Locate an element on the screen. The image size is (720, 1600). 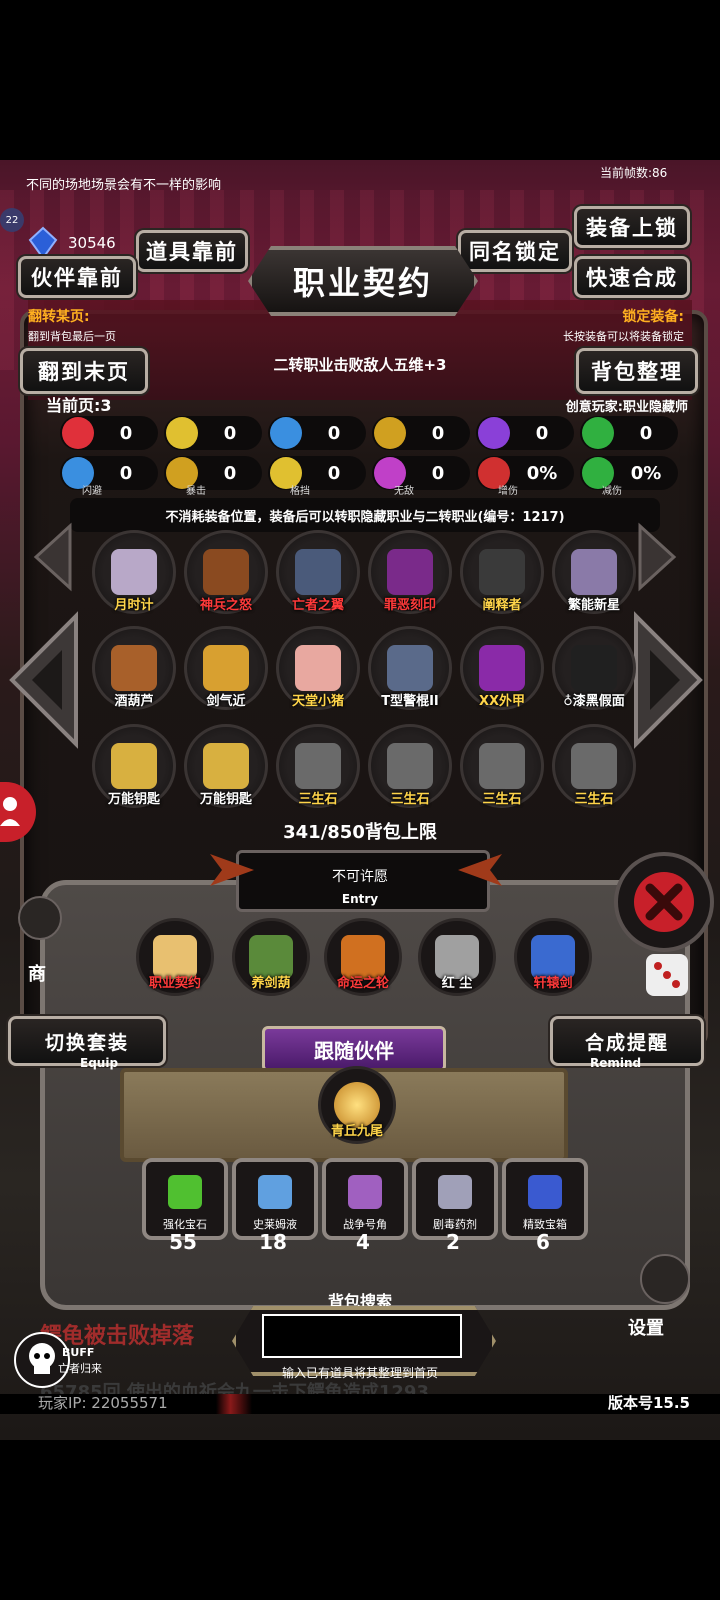
equipped-slot: 轩辕剑 is located at coordinates (553, 957).